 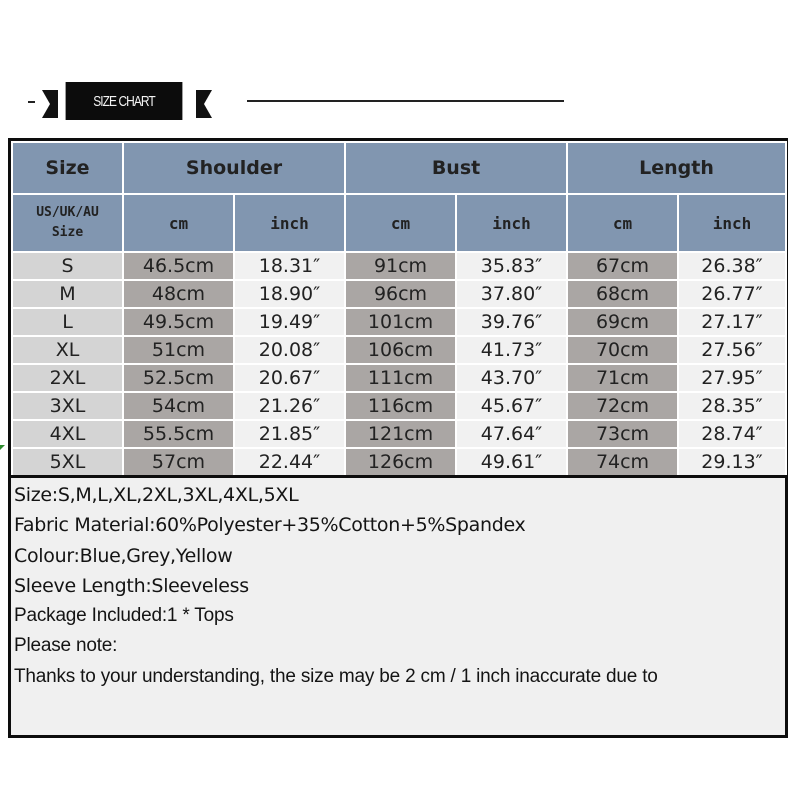 What do you see at coordinates (234, 168) in the screenshot?
I see `header-shoulder: Shoulder` at bounding box center [234, 168].